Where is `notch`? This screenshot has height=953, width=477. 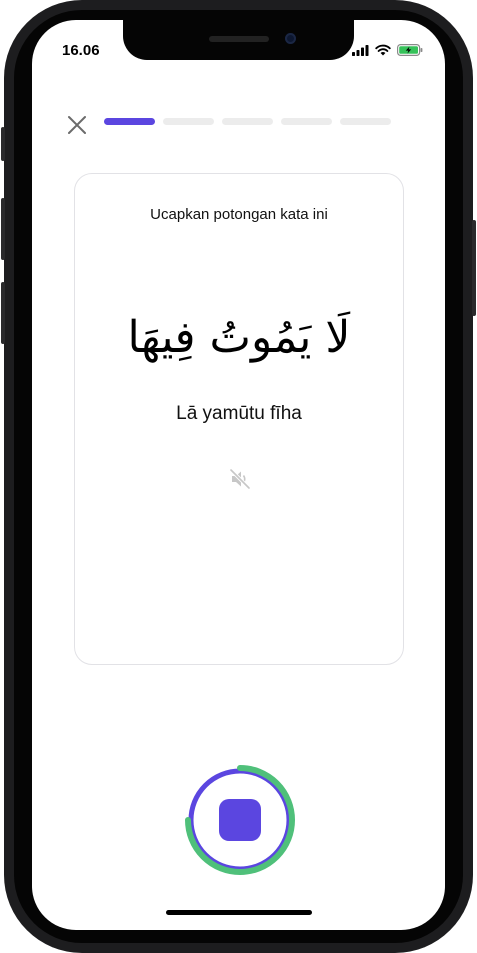 notch is located at coordinates (238, 40).